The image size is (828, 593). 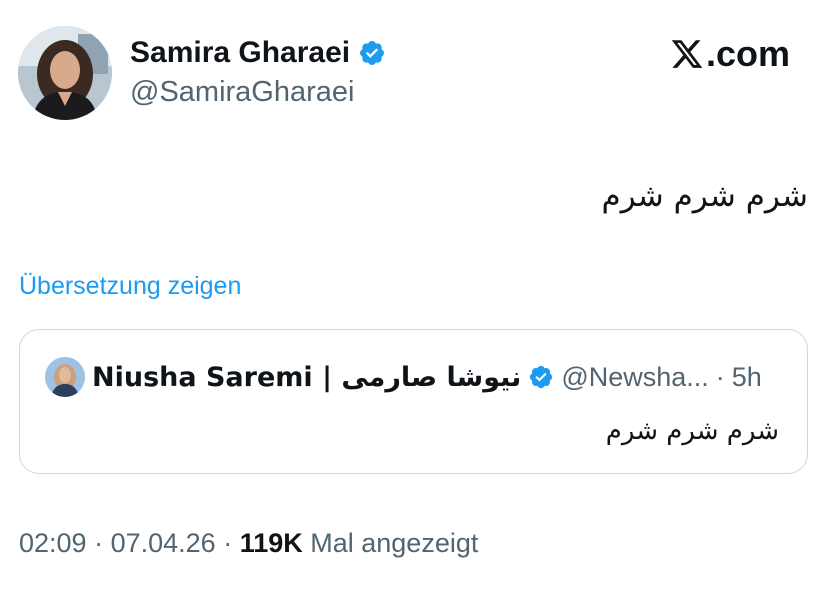 I want to click on quoted-verified-badge-icon, so click(x=541, y=377).